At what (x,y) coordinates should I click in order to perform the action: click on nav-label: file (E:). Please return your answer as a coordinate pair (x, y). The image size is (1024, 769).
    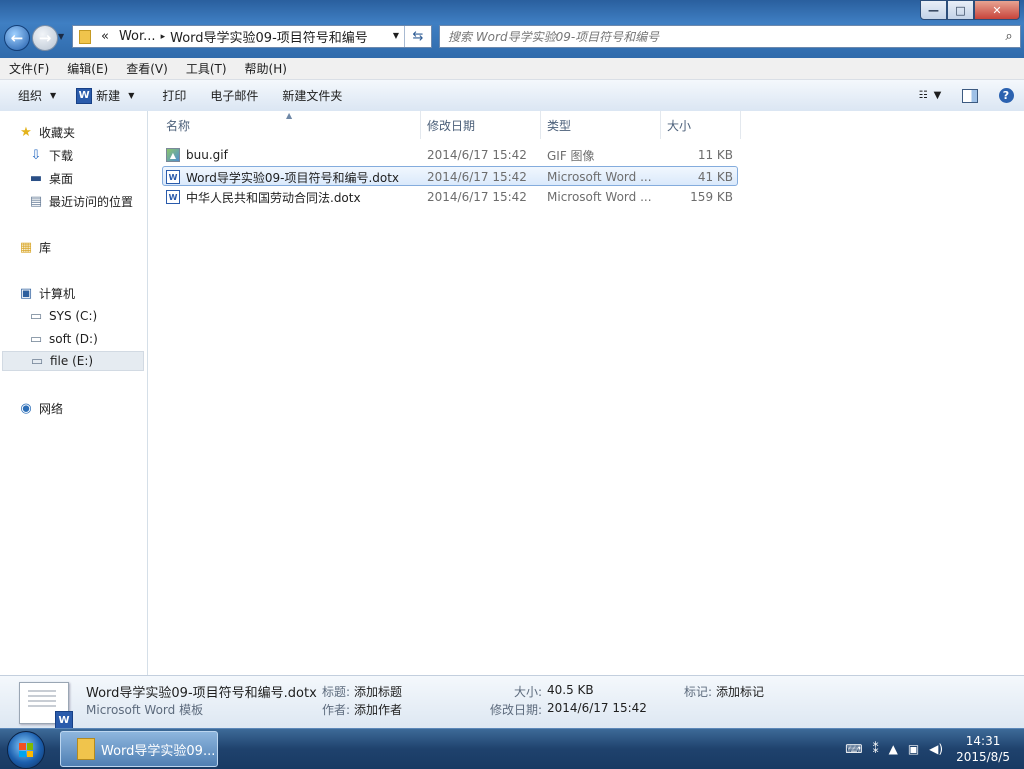
    Looking at the image, I should click on (72, 361).